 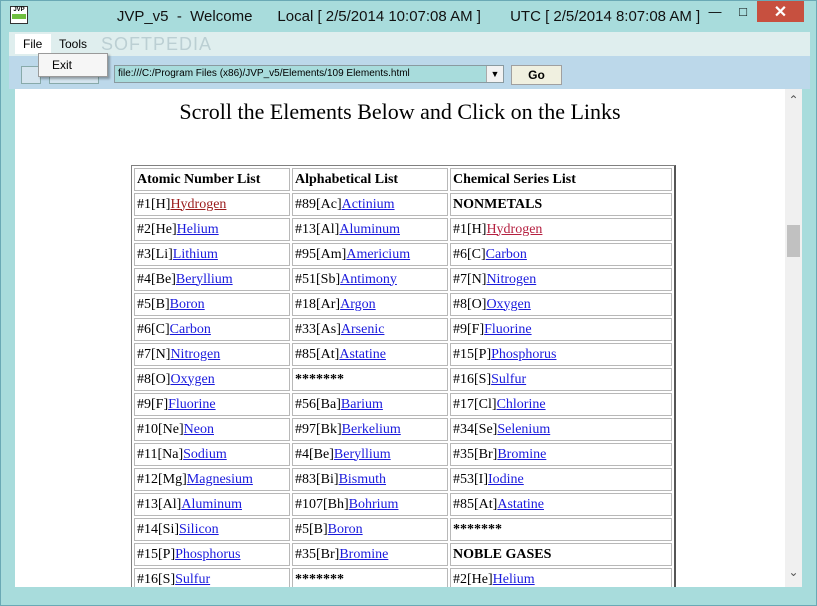 I want to click on menu-file: File, so click(x=33, y=44).